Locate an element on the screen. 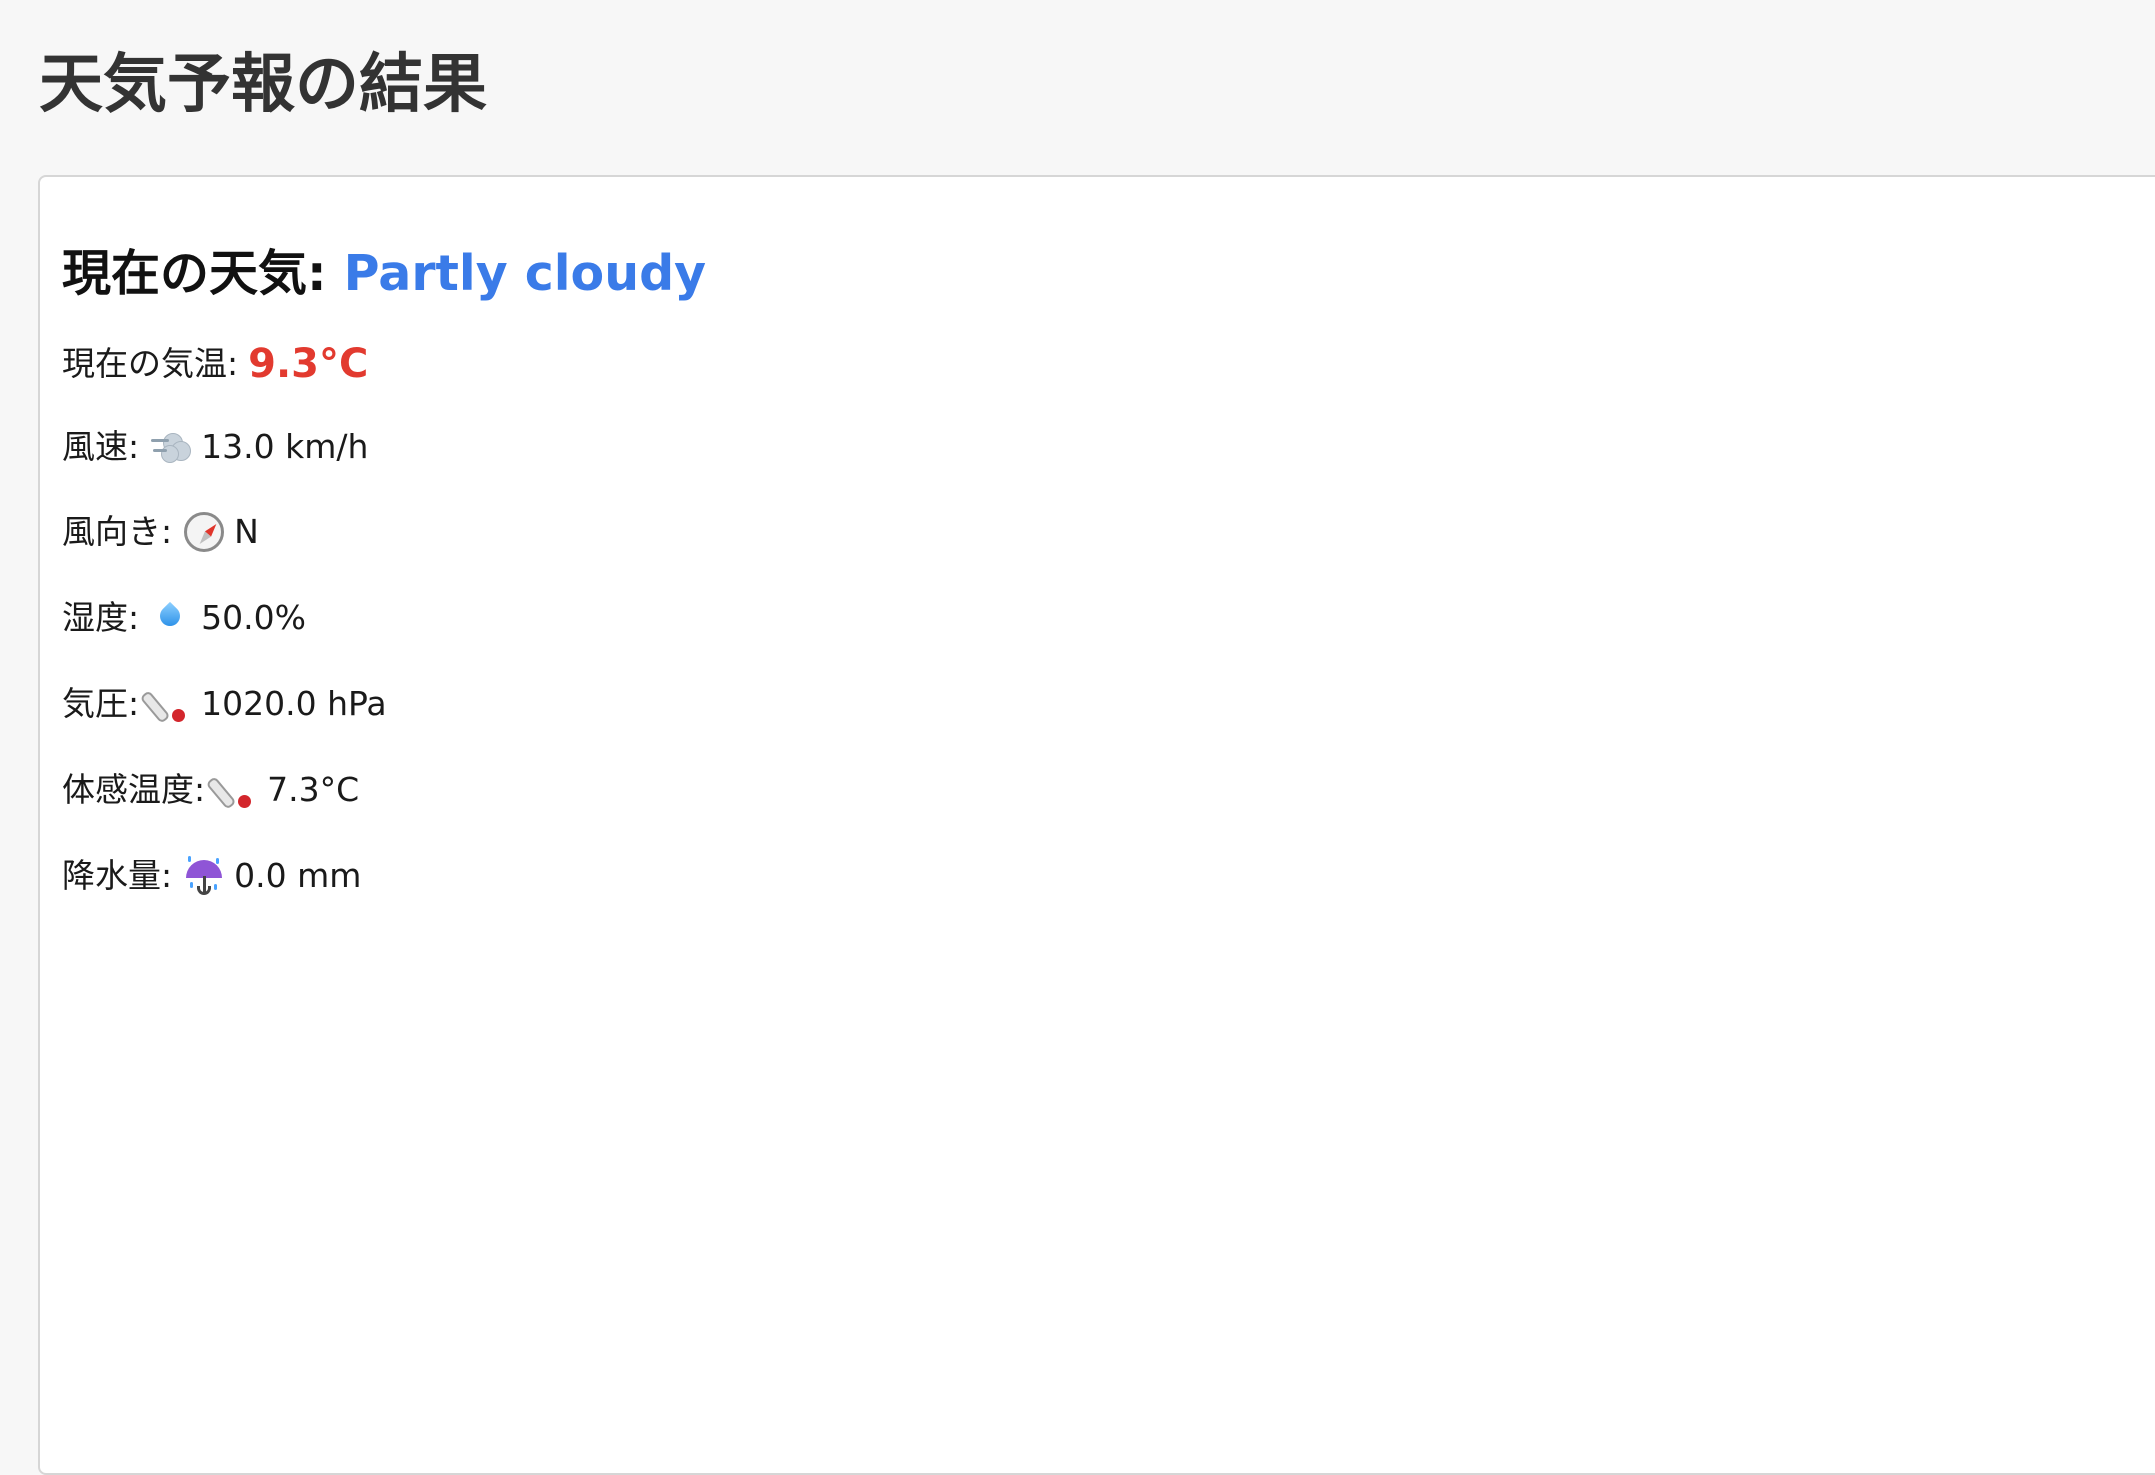 Image resolution: width=2155 pixels, height=1475 pixels. temperature-label: 現在の気温: is located at coordinates (150, 363).